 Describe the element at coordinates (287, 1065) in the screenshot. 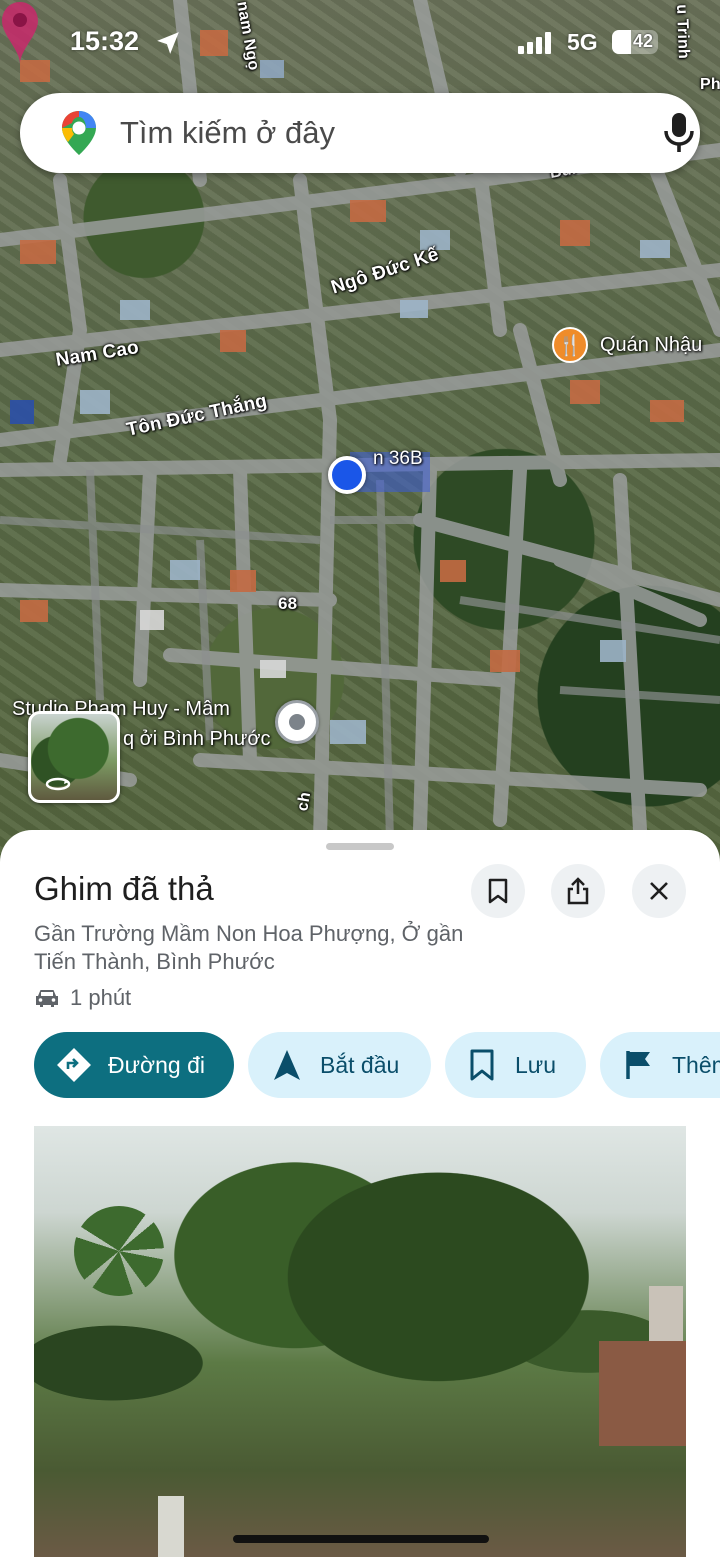

I see `navigation-arrow-icon` at that location.